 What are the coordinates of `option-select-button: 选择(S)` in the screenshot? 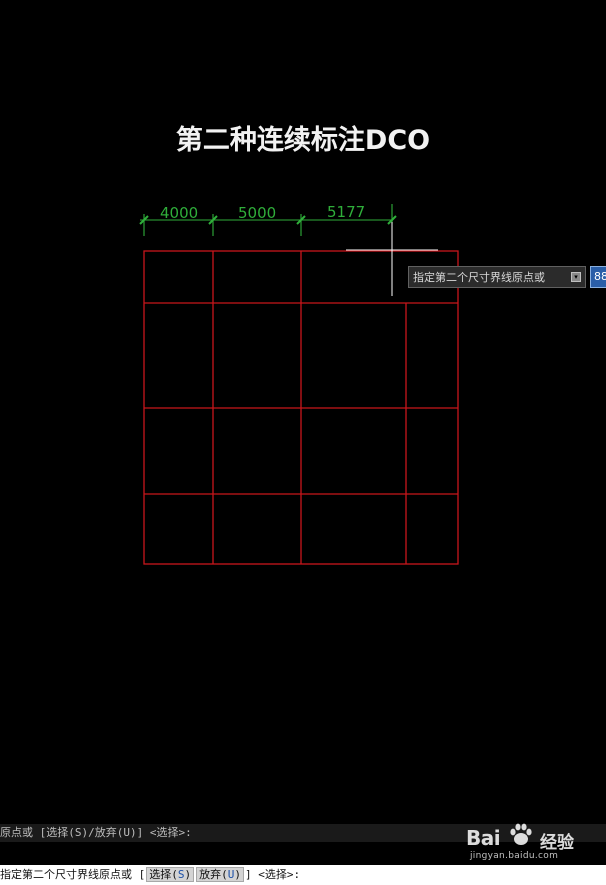 It's located at (170, 874).